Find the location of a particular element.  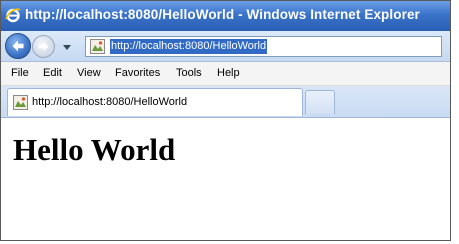

menu-file: File is located at coordinates (20, 73).